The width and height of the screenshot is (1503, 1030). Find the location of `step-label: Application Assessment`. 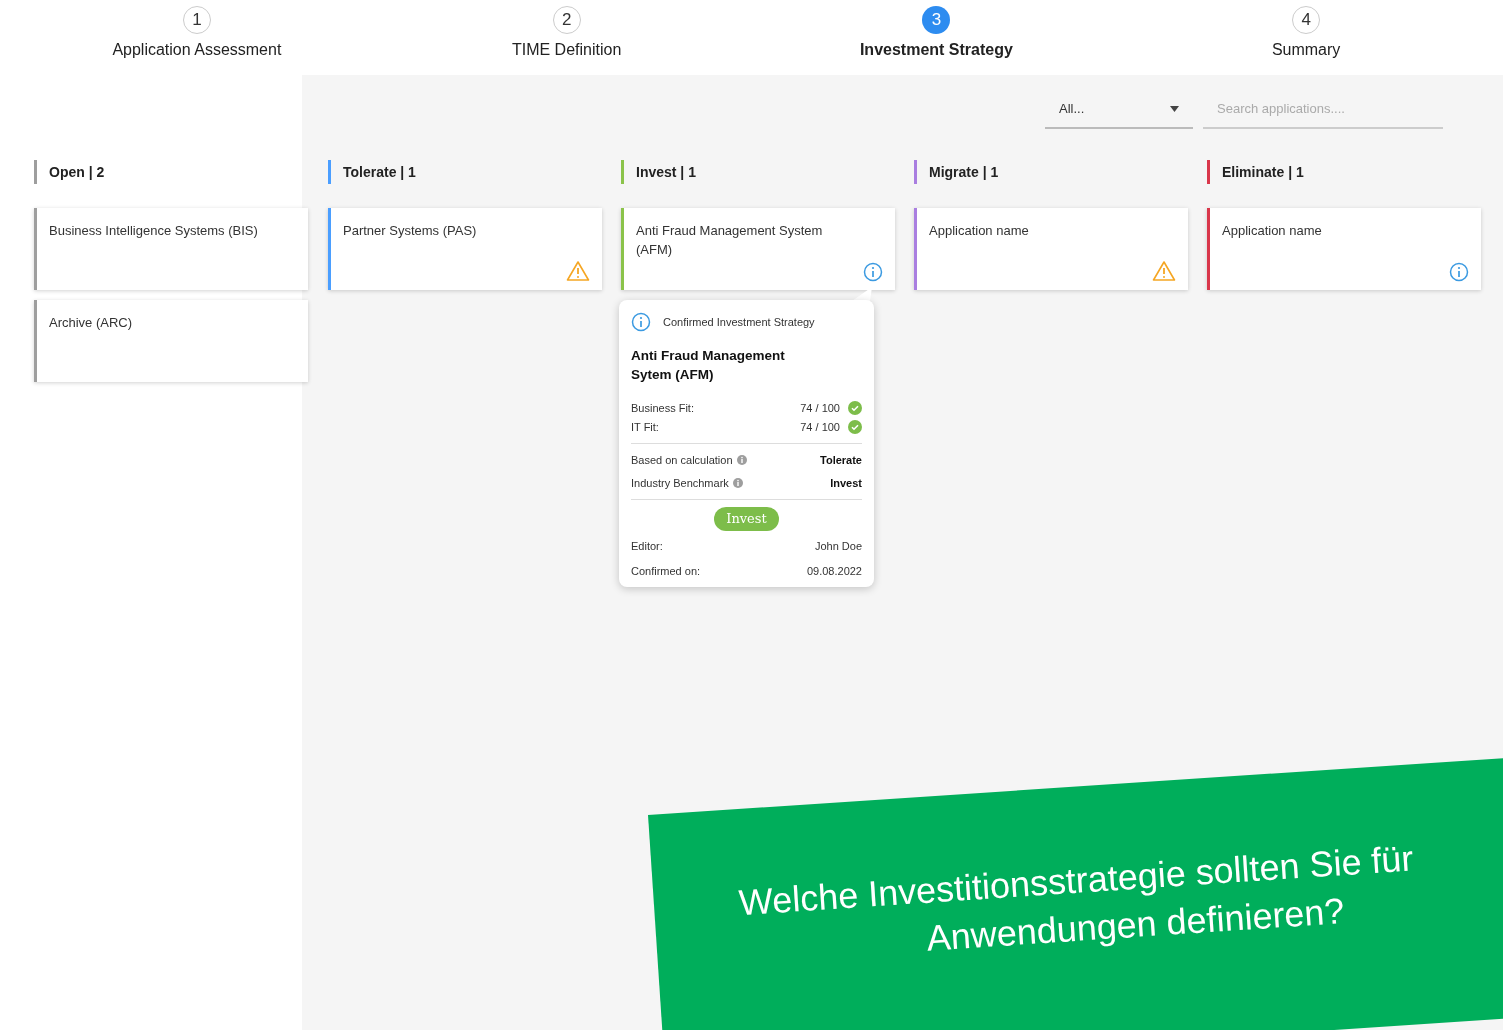

step-label: Application Assessment is located at coordinates (197, 50).